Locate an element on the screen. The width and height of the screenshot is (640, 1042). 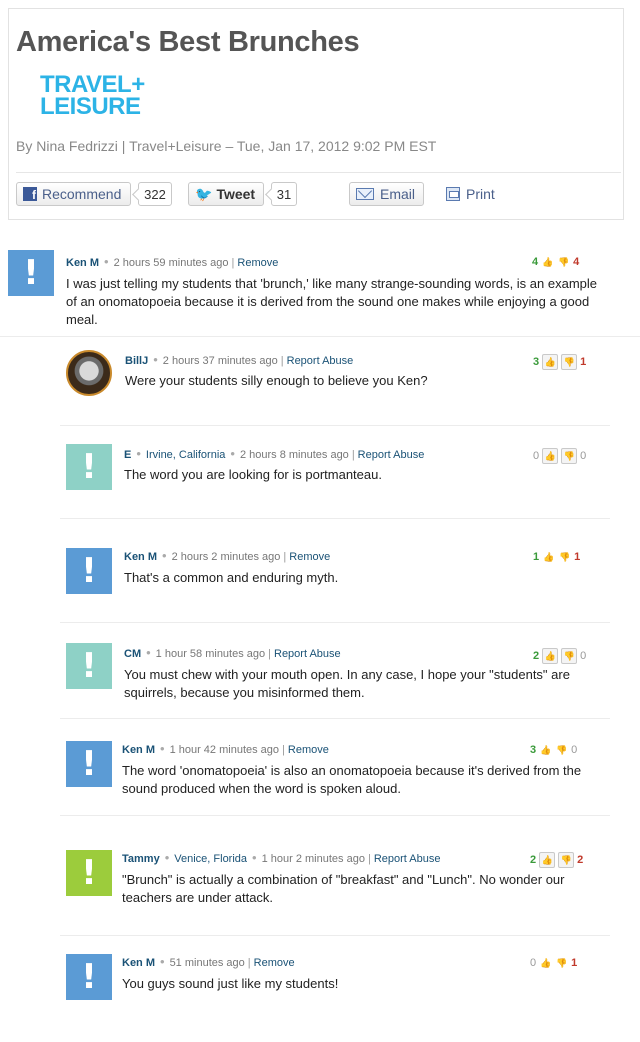
thumbs-up-count: 1 is located at coordinates (536, 557).